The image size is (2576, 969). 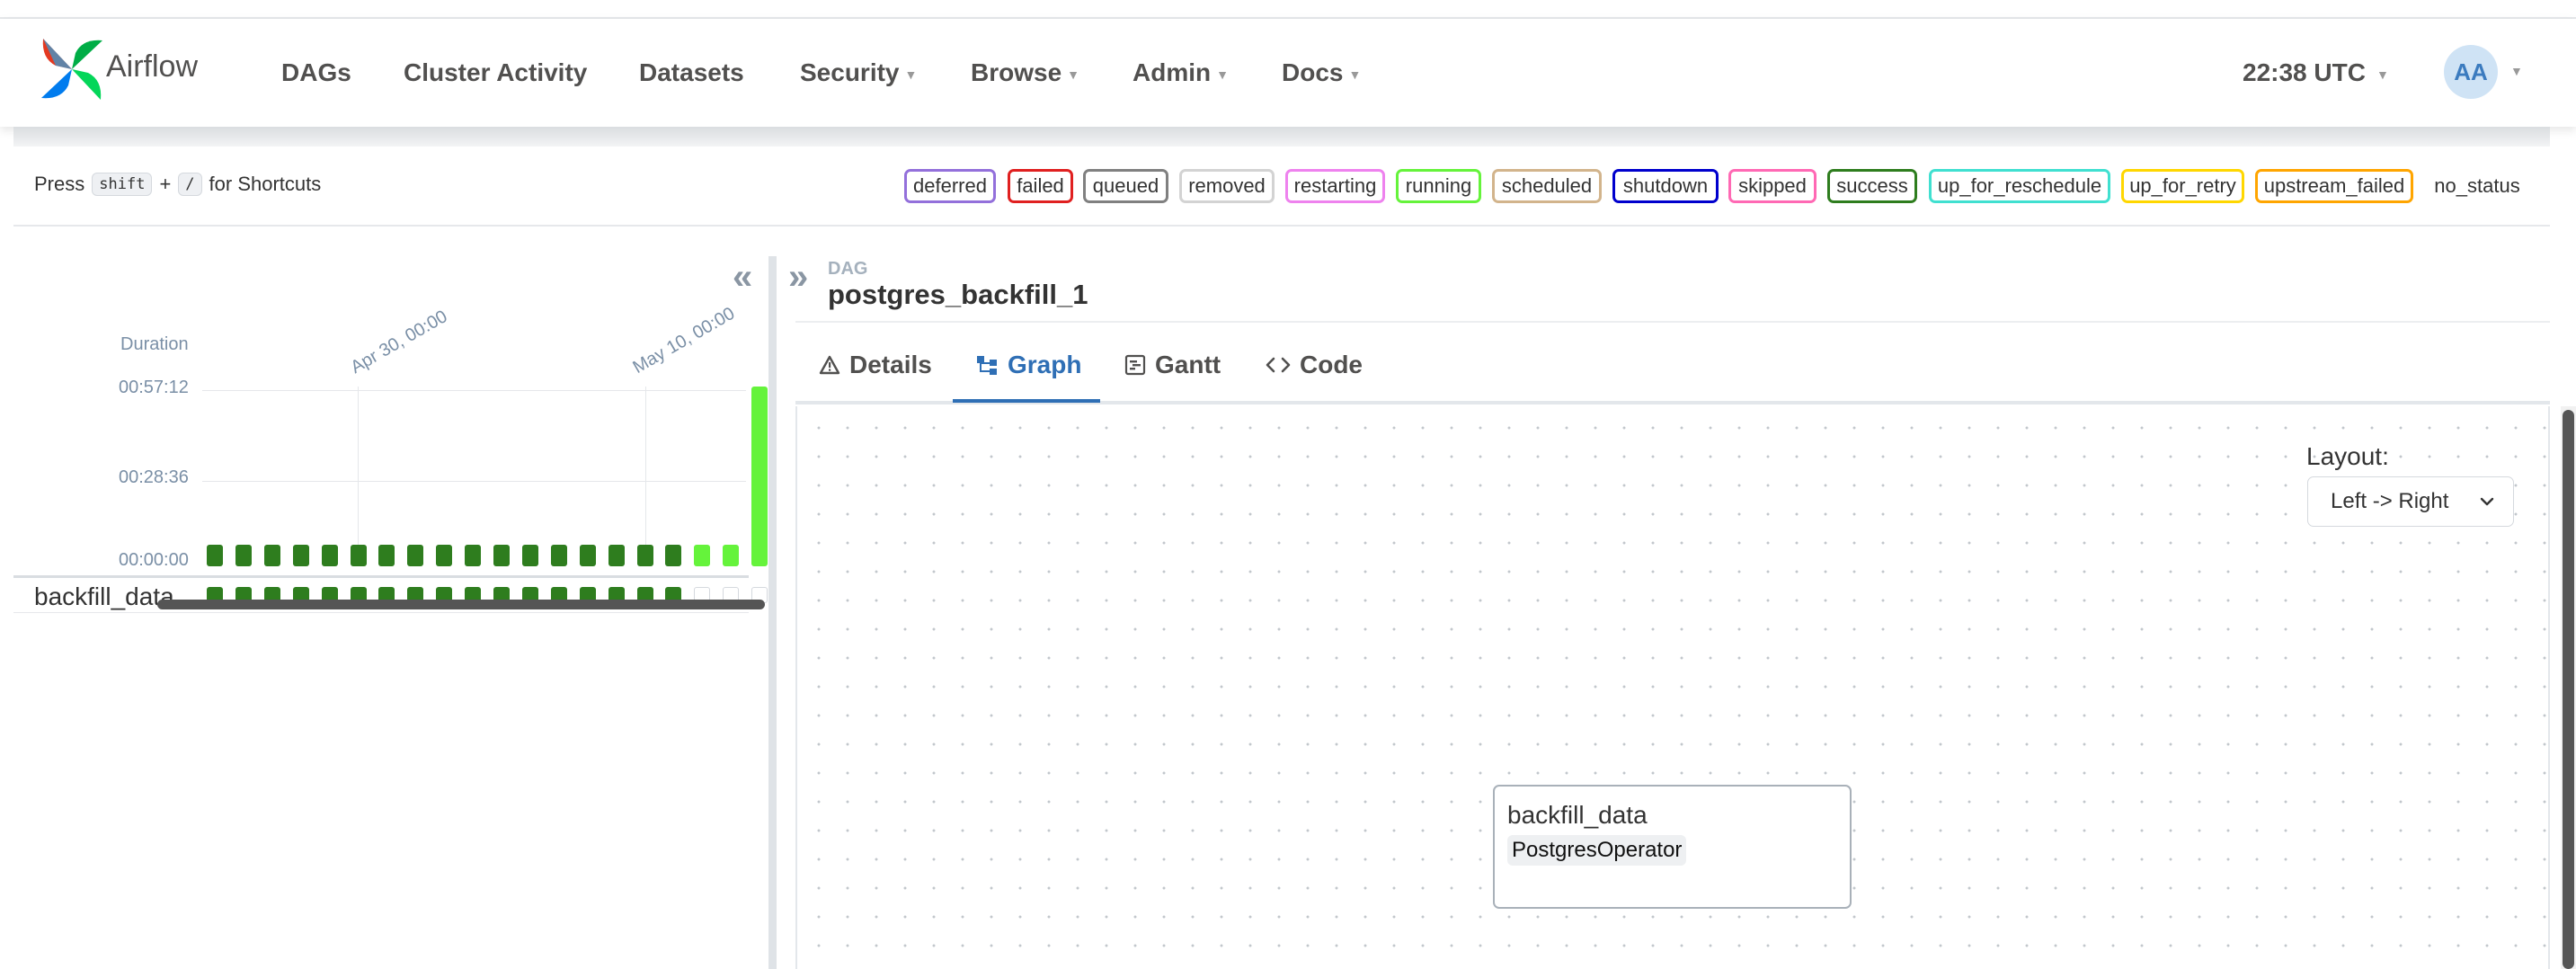 I want to click on tab-graph: Graph, so click(x=1028, y=365).